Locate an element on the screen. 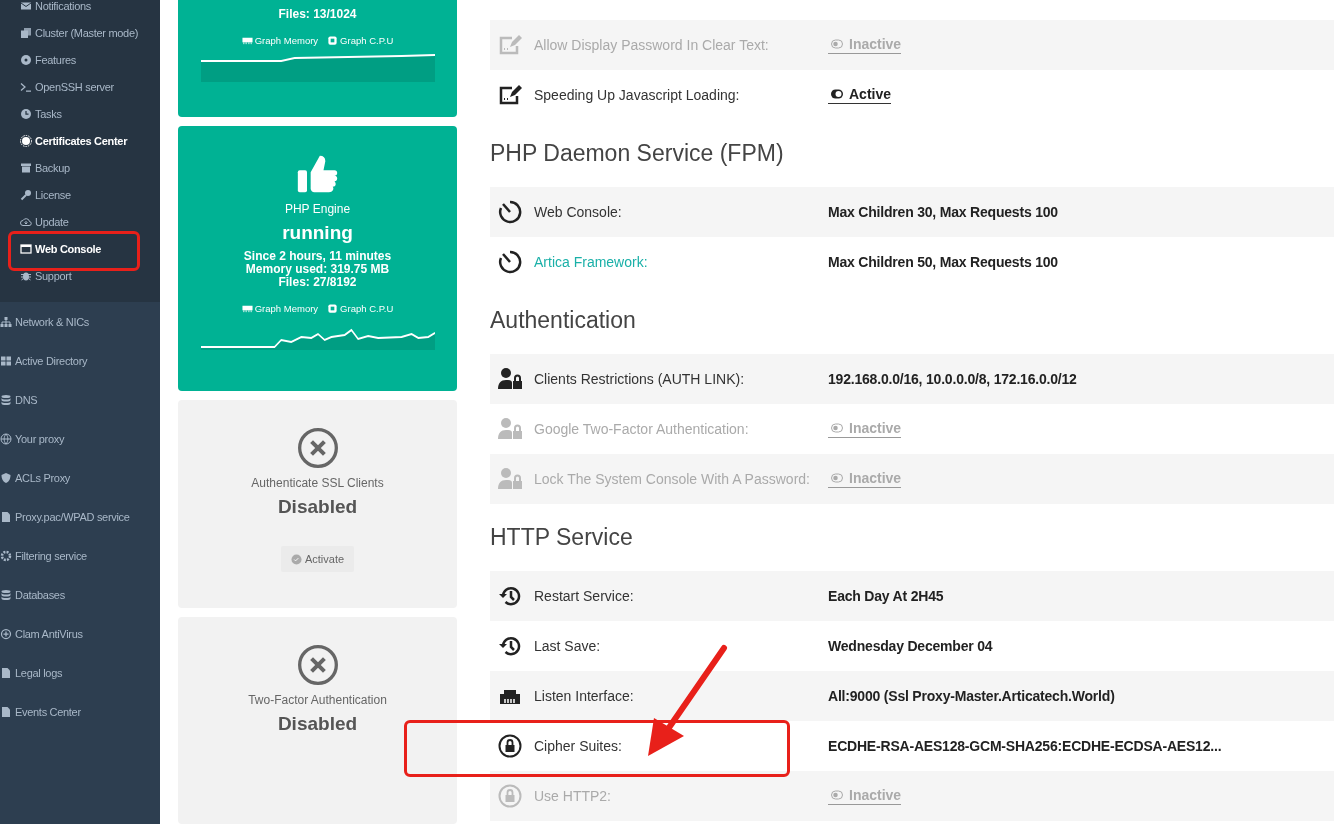  setting-label: Speeding Up Javascript Loading: is located at coordinates (637, 95).